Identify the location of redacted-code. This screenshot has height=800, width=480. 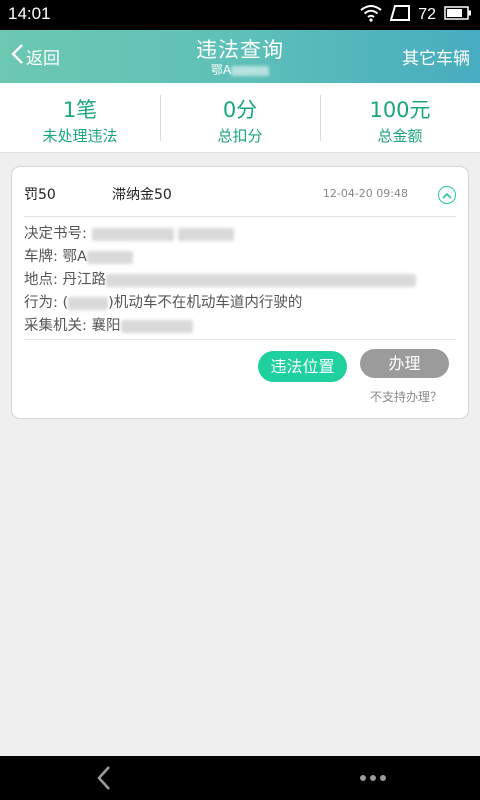
(88, 303).